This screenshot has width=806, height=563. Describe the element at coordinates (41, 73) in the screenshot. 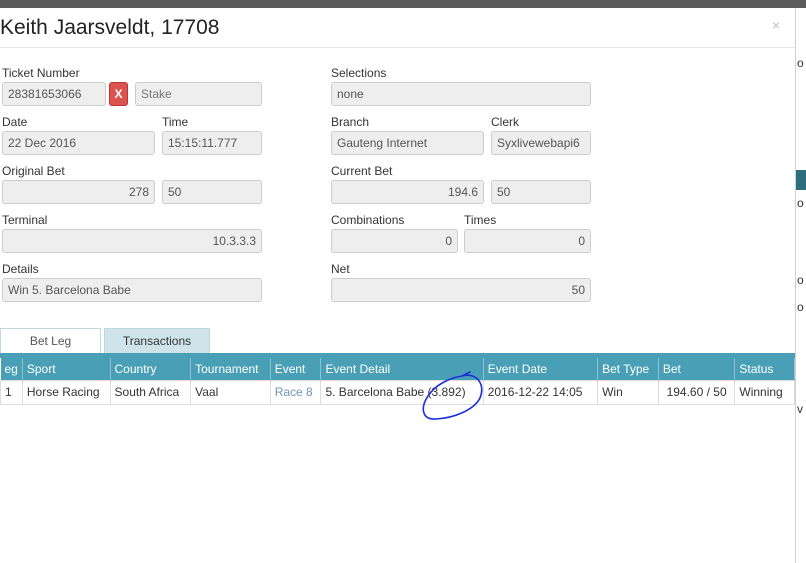

I see `ticket-number-label: Ticket Number` at that location.